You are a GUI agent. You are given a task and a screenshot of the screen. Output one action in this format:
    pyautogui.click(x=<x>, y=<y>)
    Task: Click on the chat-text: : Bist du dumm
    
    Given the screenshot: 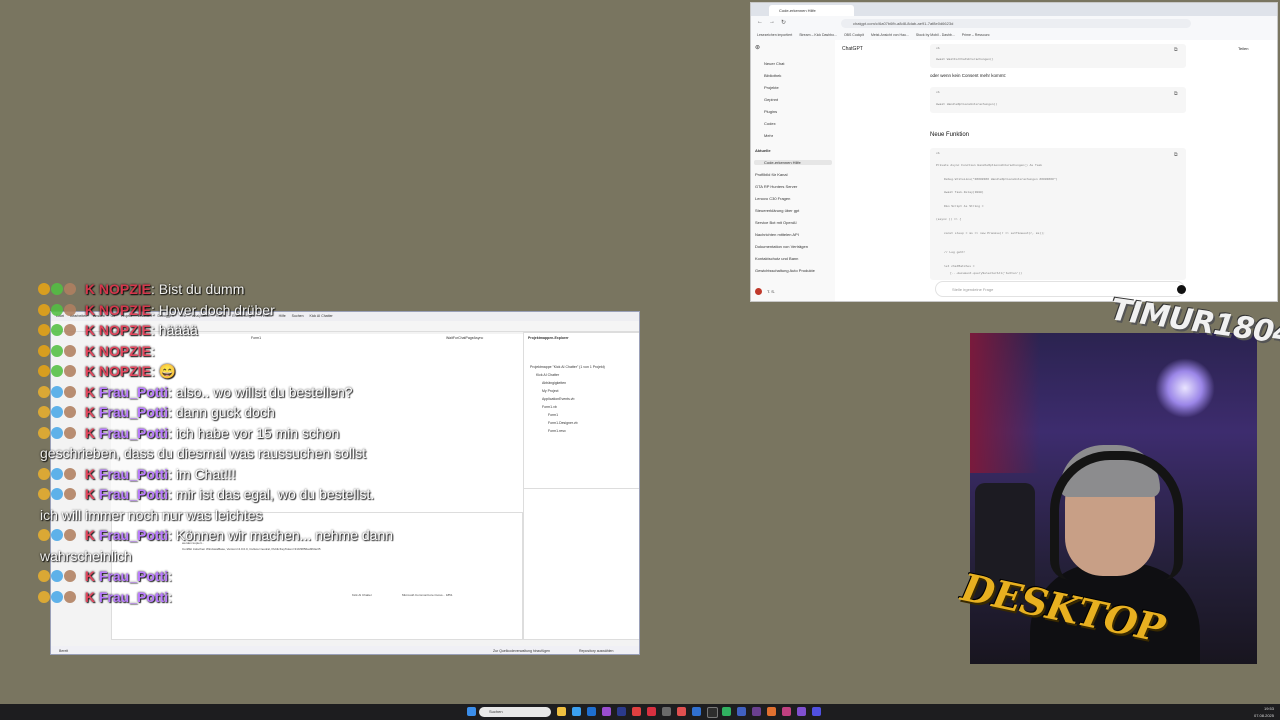 What is the action you would take?
    pyautogui.click(x=198, y=289)
    